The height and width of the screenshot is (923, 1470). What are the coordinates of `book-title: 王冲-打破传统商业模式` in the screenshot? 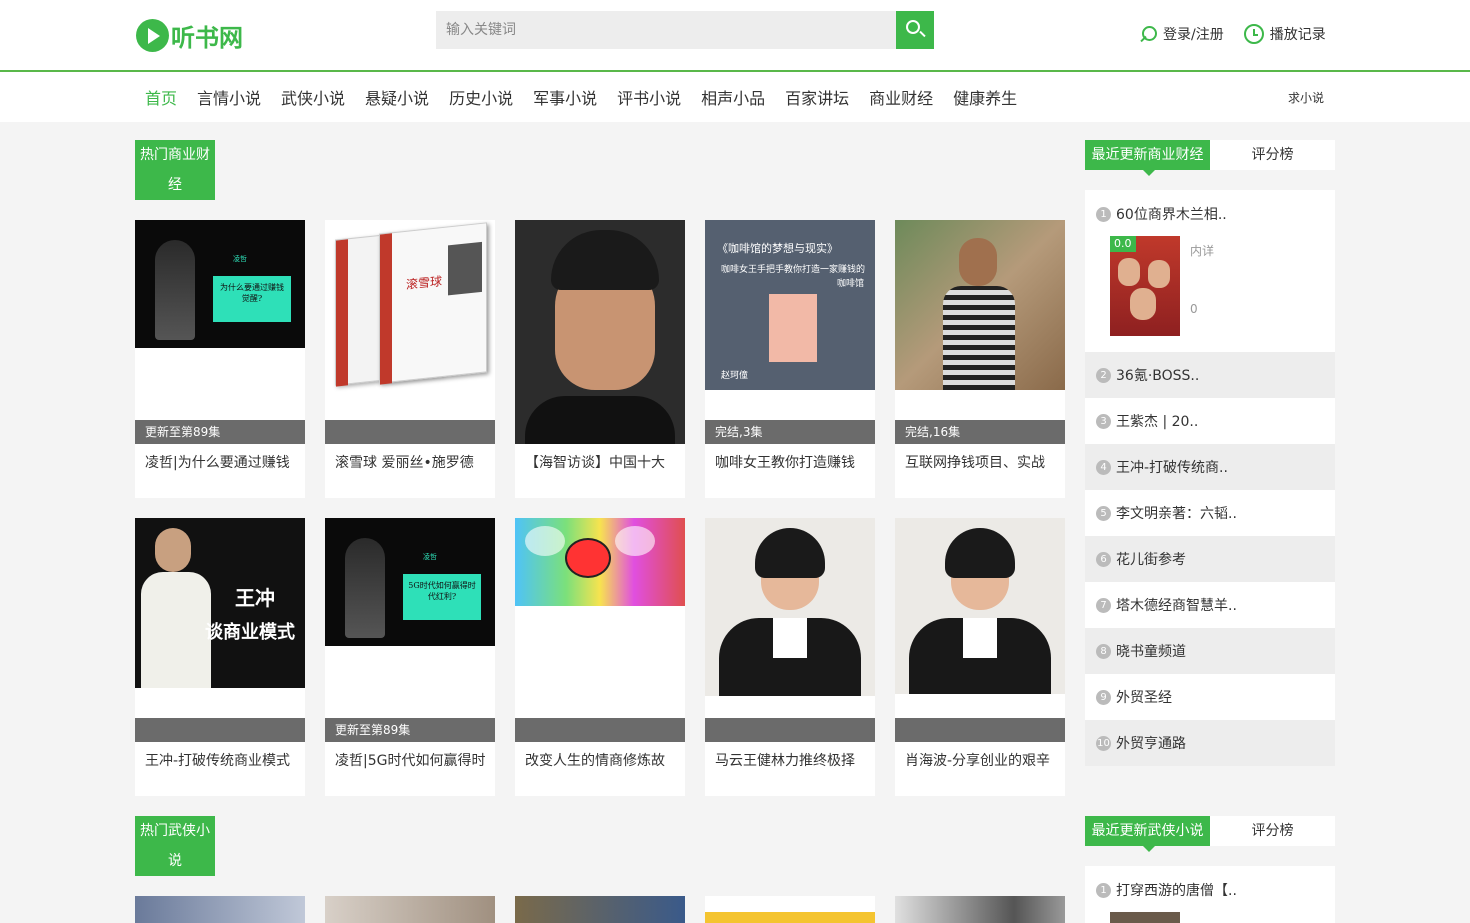 It's located at (222, 760).